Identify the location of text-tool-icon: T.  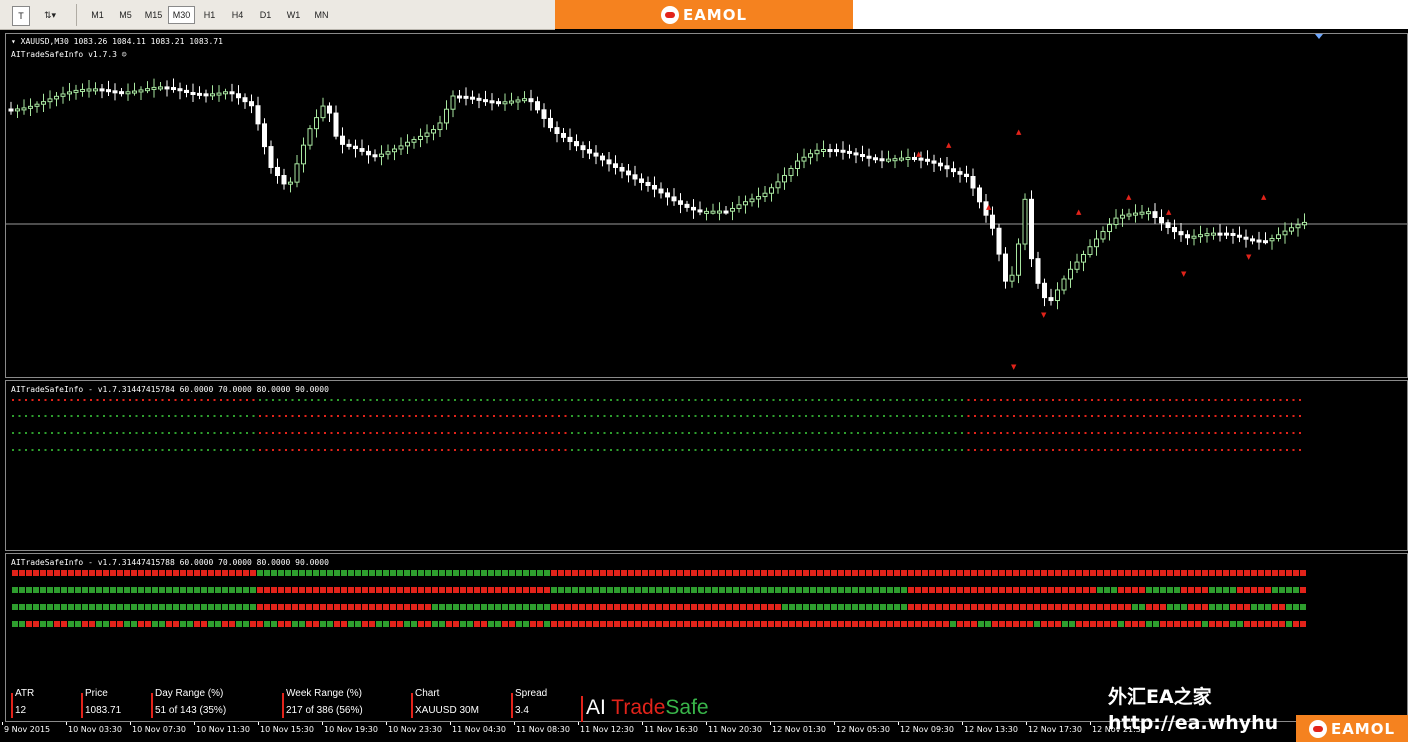
(21, 16).